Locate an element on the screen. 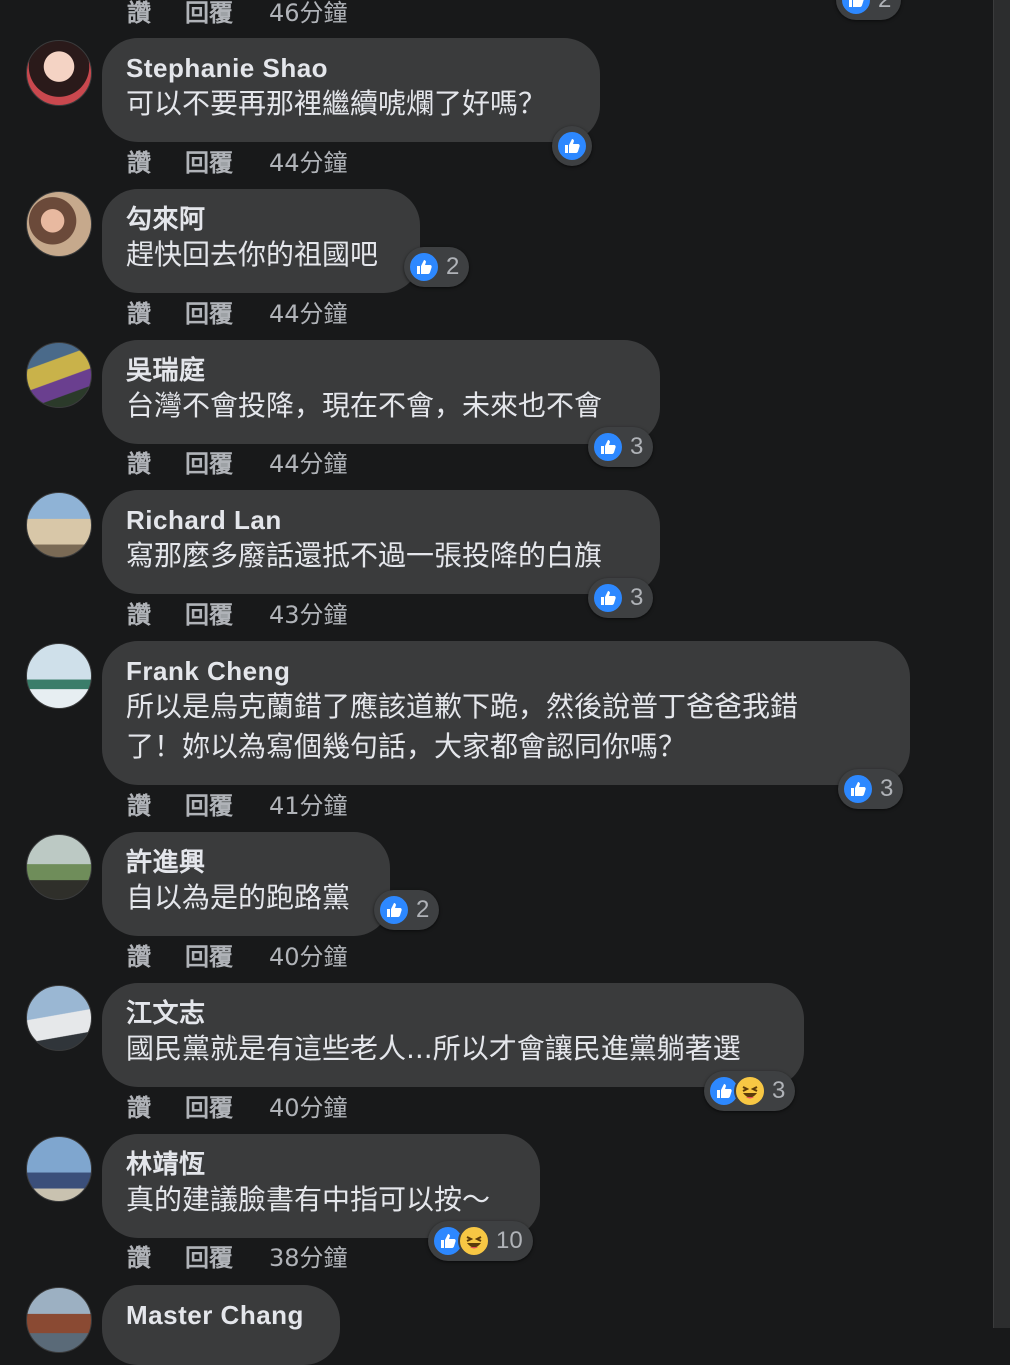  comment-bubble: 吳瑞庭 台灣不會投降，現在不會，未來也不會 is located at coordinates (381, 392).